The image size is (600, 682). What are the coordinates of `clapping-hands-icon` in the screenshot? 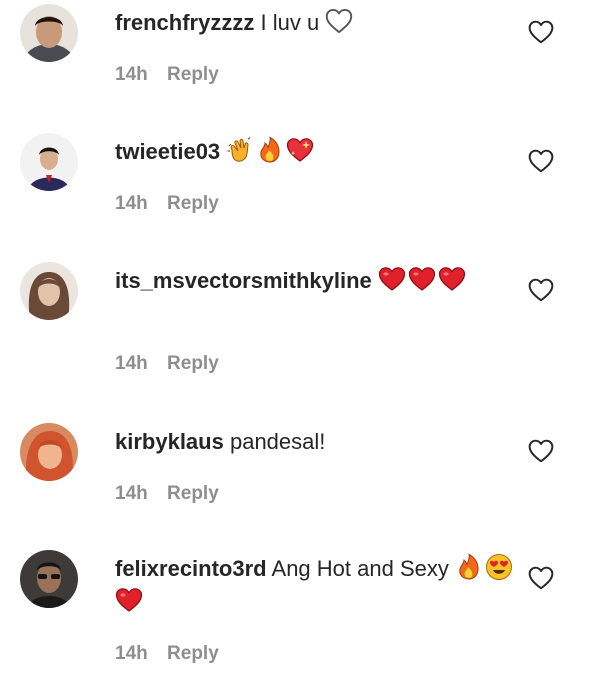 It's located at (240, 150).